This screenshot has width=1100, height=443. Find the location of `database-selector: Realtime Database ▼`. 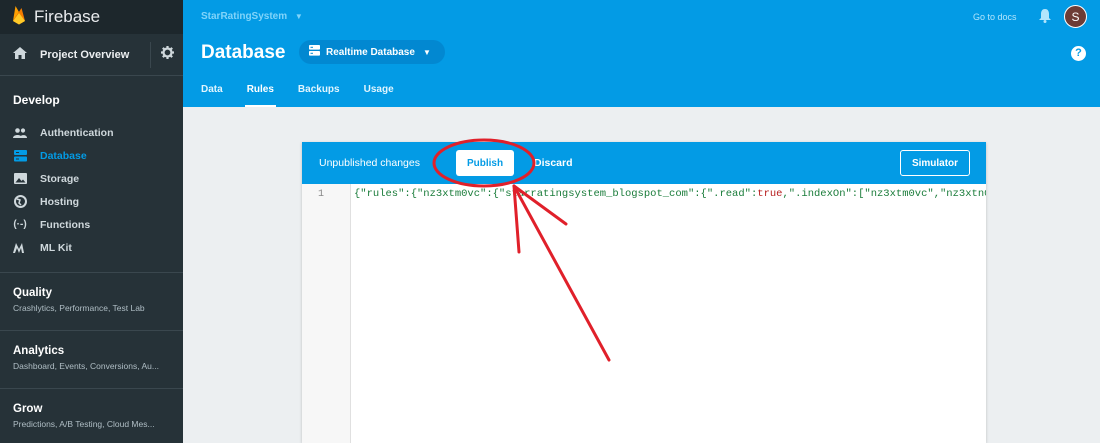

database-selector: Realtime Database ▼ is located at coordinates (372, 52).